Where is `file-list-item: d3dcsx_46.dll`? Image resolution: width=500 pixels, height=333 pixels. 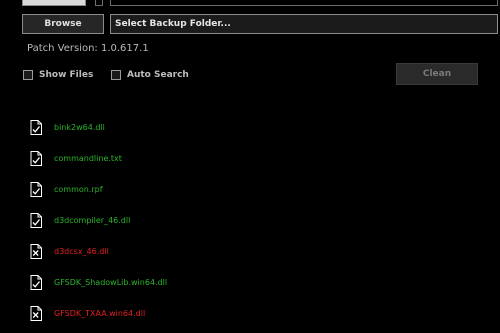 file-list-item: d3dcsx_46.dll is located at coordinates (98, 251).